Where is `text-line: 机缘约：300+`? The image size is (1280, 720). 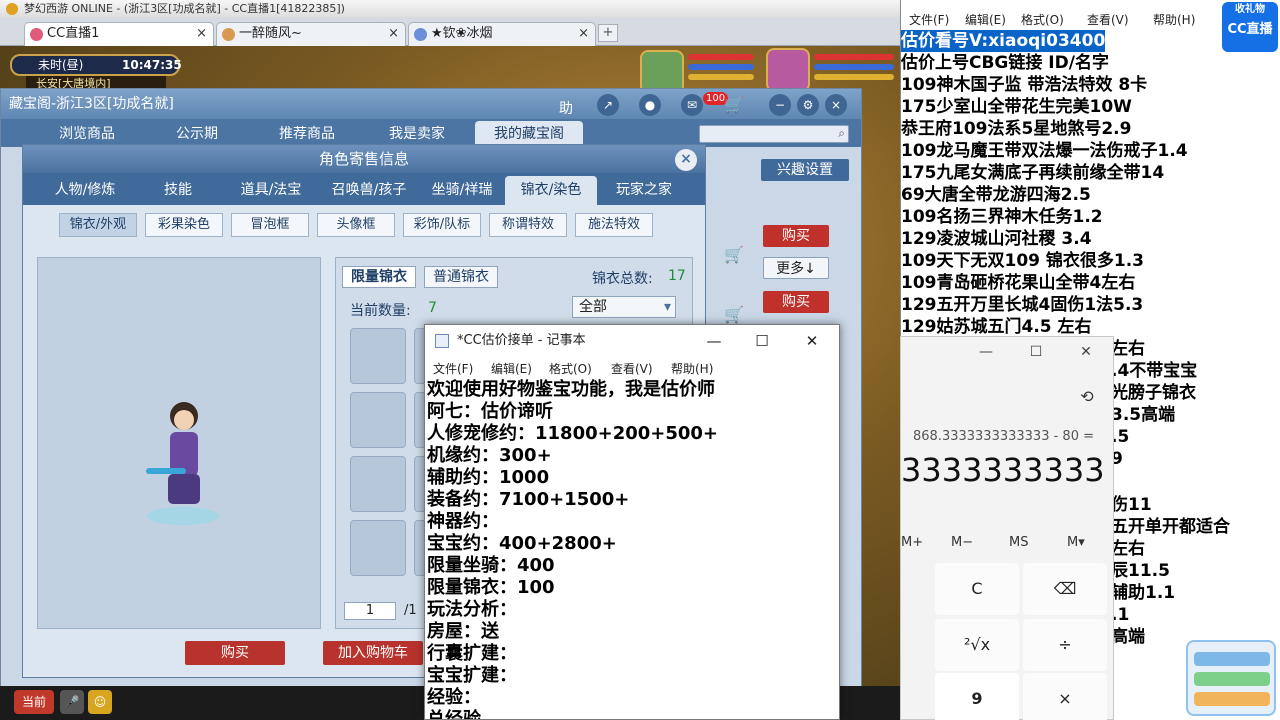 text-line: 机缘约：300+ is located at coordinates (489, 455).